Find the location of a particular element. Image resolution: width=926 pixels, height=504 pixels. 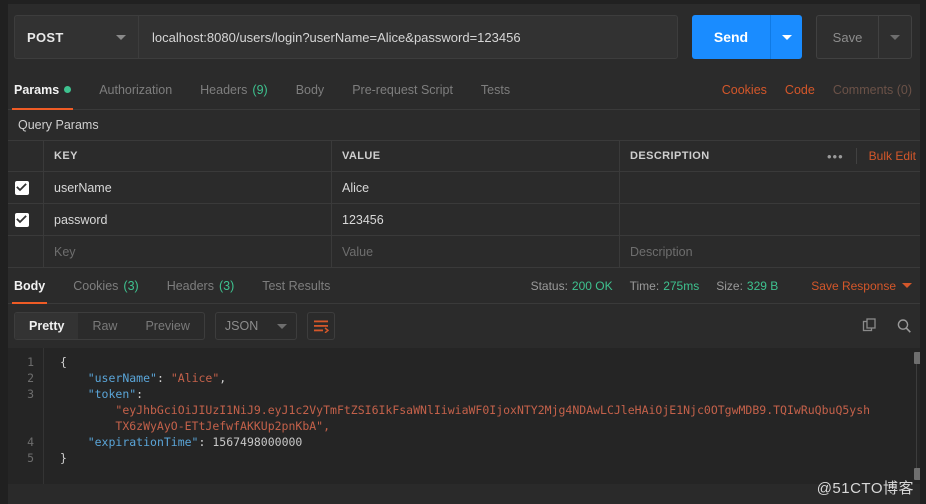

view-mode-switch: Pretty Raw Preview is located at coordinates (109, 326).